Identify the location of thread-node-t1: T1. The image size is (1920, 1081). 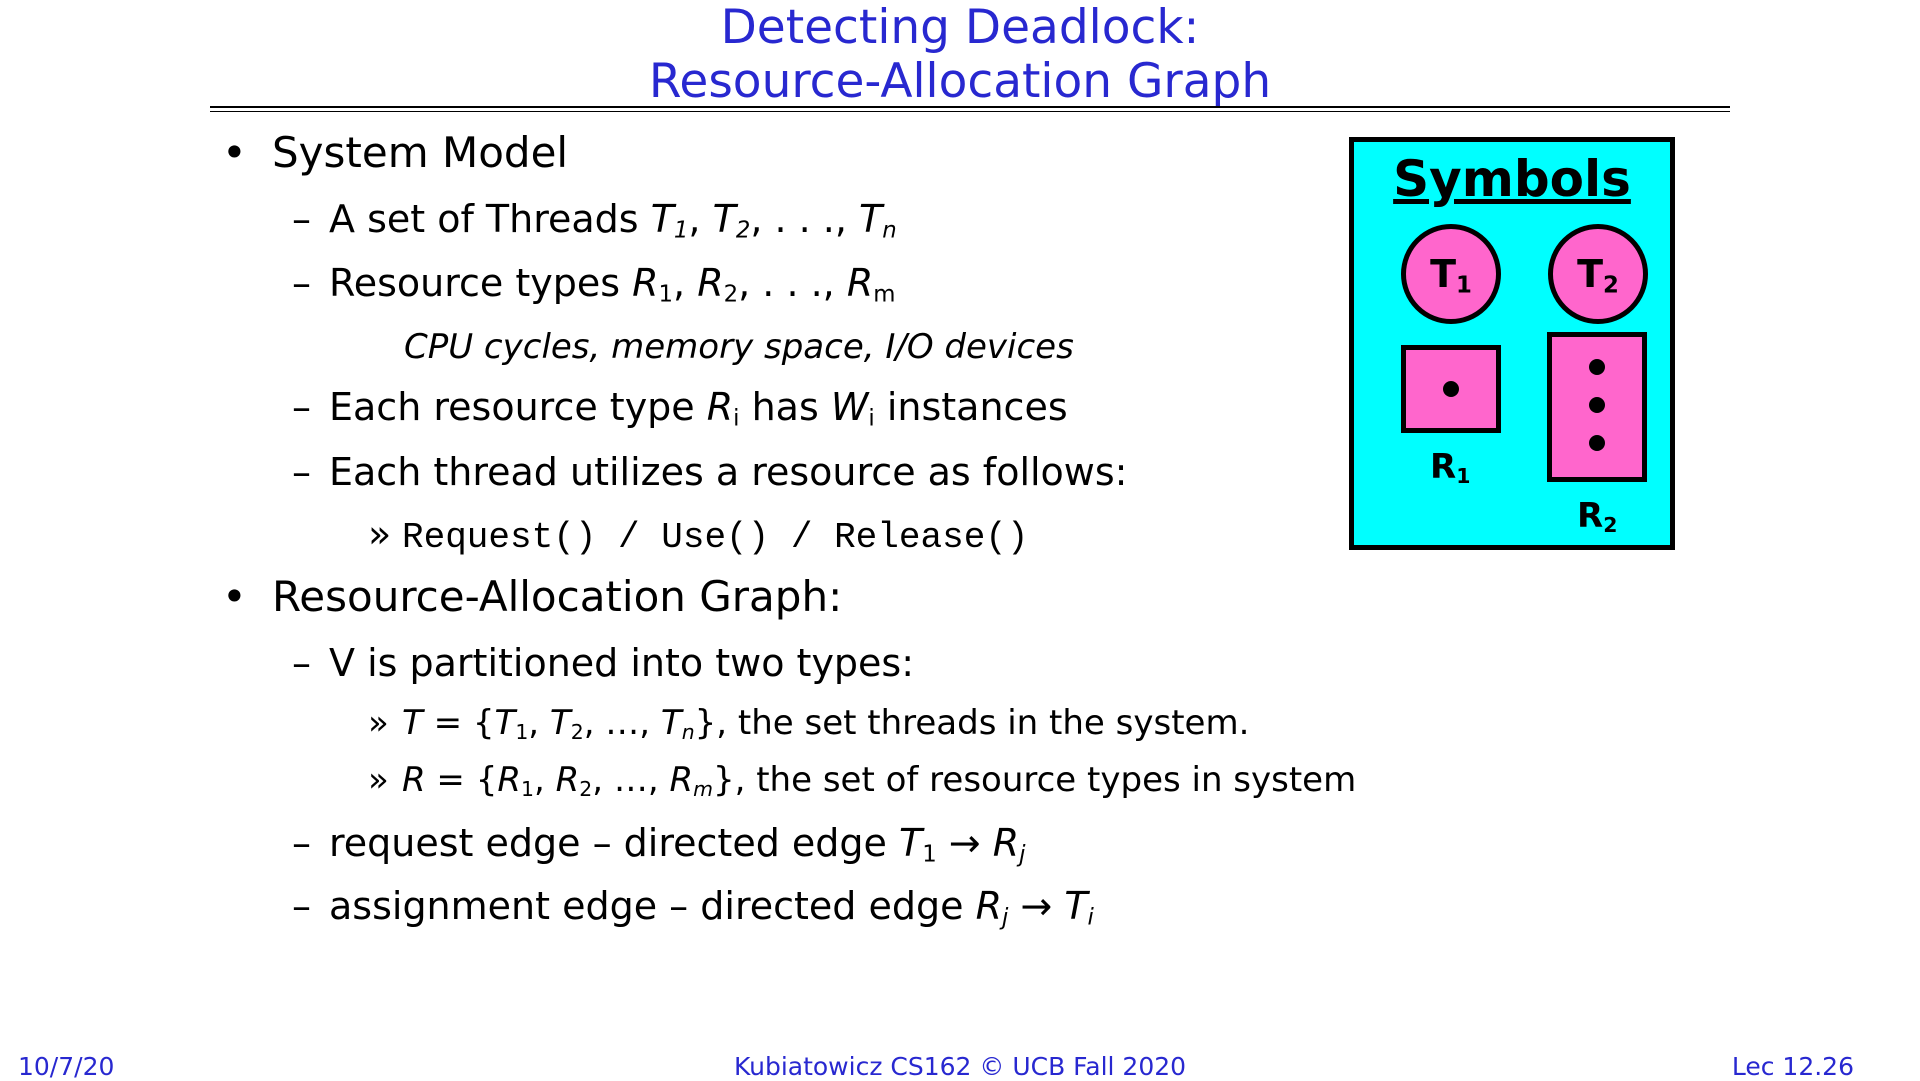
(1451, 274).